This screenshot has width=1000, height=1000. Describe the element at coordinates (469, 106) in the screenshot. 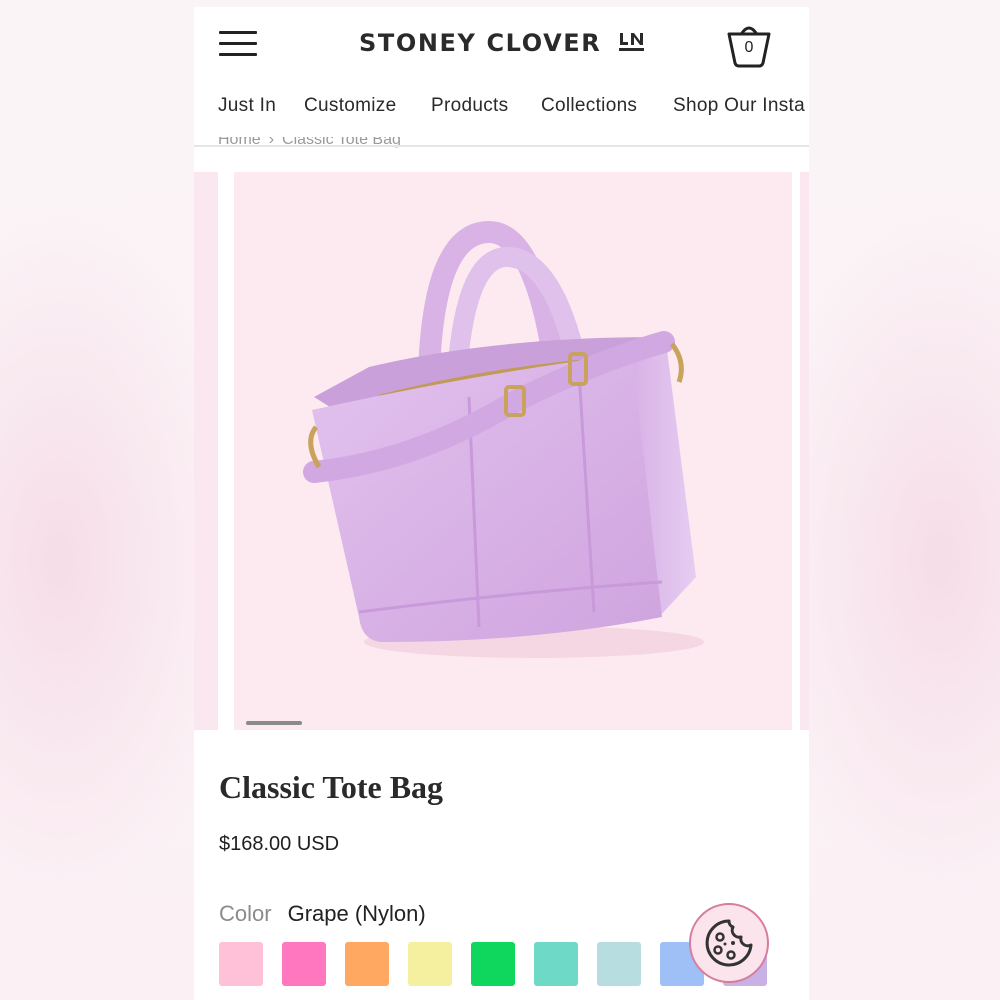

I see `nav-item-products: Products` at that location.